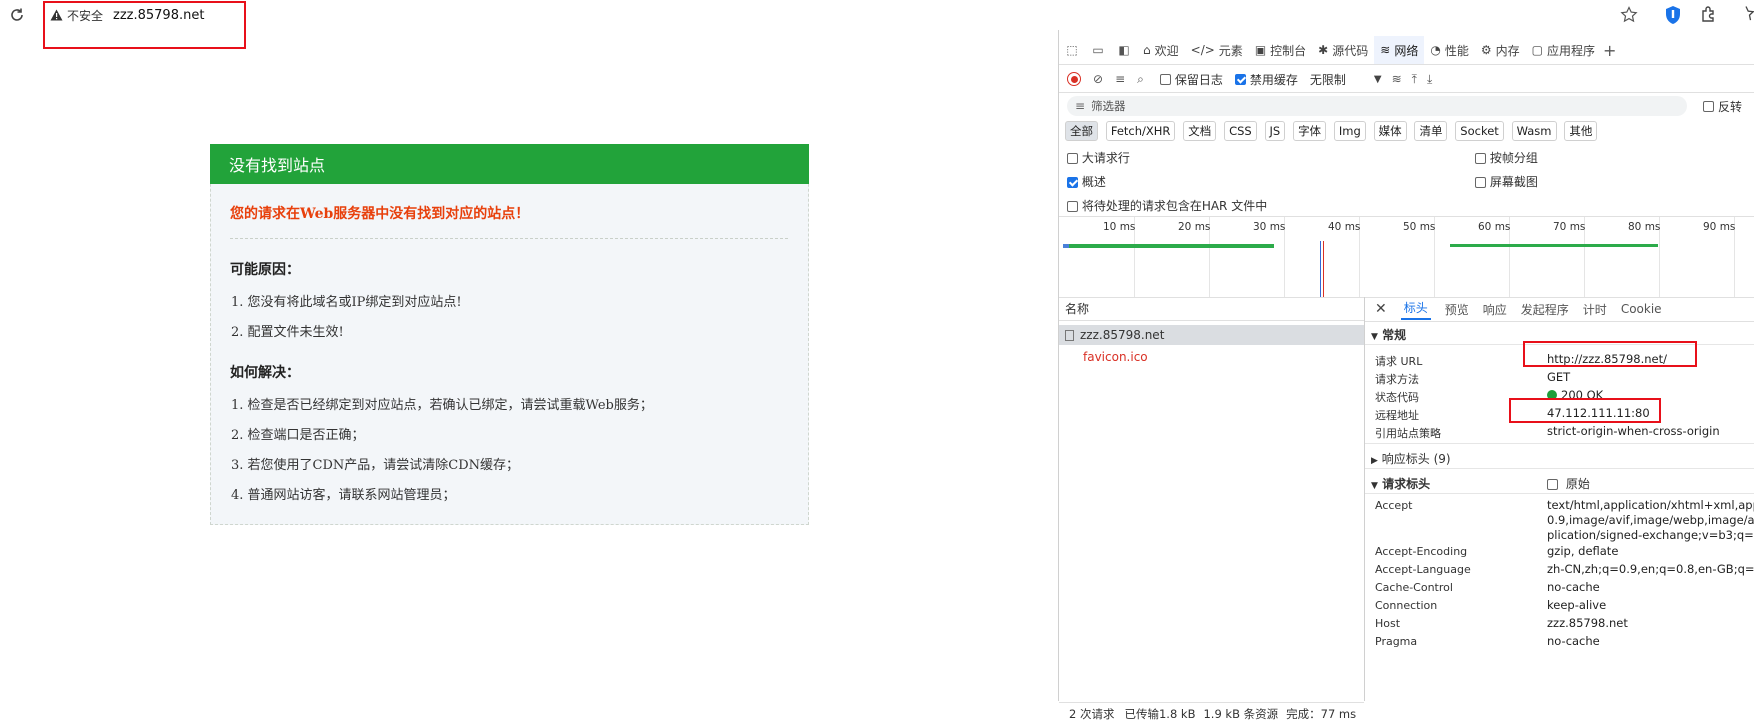 The height and width of the screenshot is (725, 1754). What do you see at coordinates (1211, 309) in the screenshot?
I see `request-list-header: 名称` at bounding box center [1211, 309].